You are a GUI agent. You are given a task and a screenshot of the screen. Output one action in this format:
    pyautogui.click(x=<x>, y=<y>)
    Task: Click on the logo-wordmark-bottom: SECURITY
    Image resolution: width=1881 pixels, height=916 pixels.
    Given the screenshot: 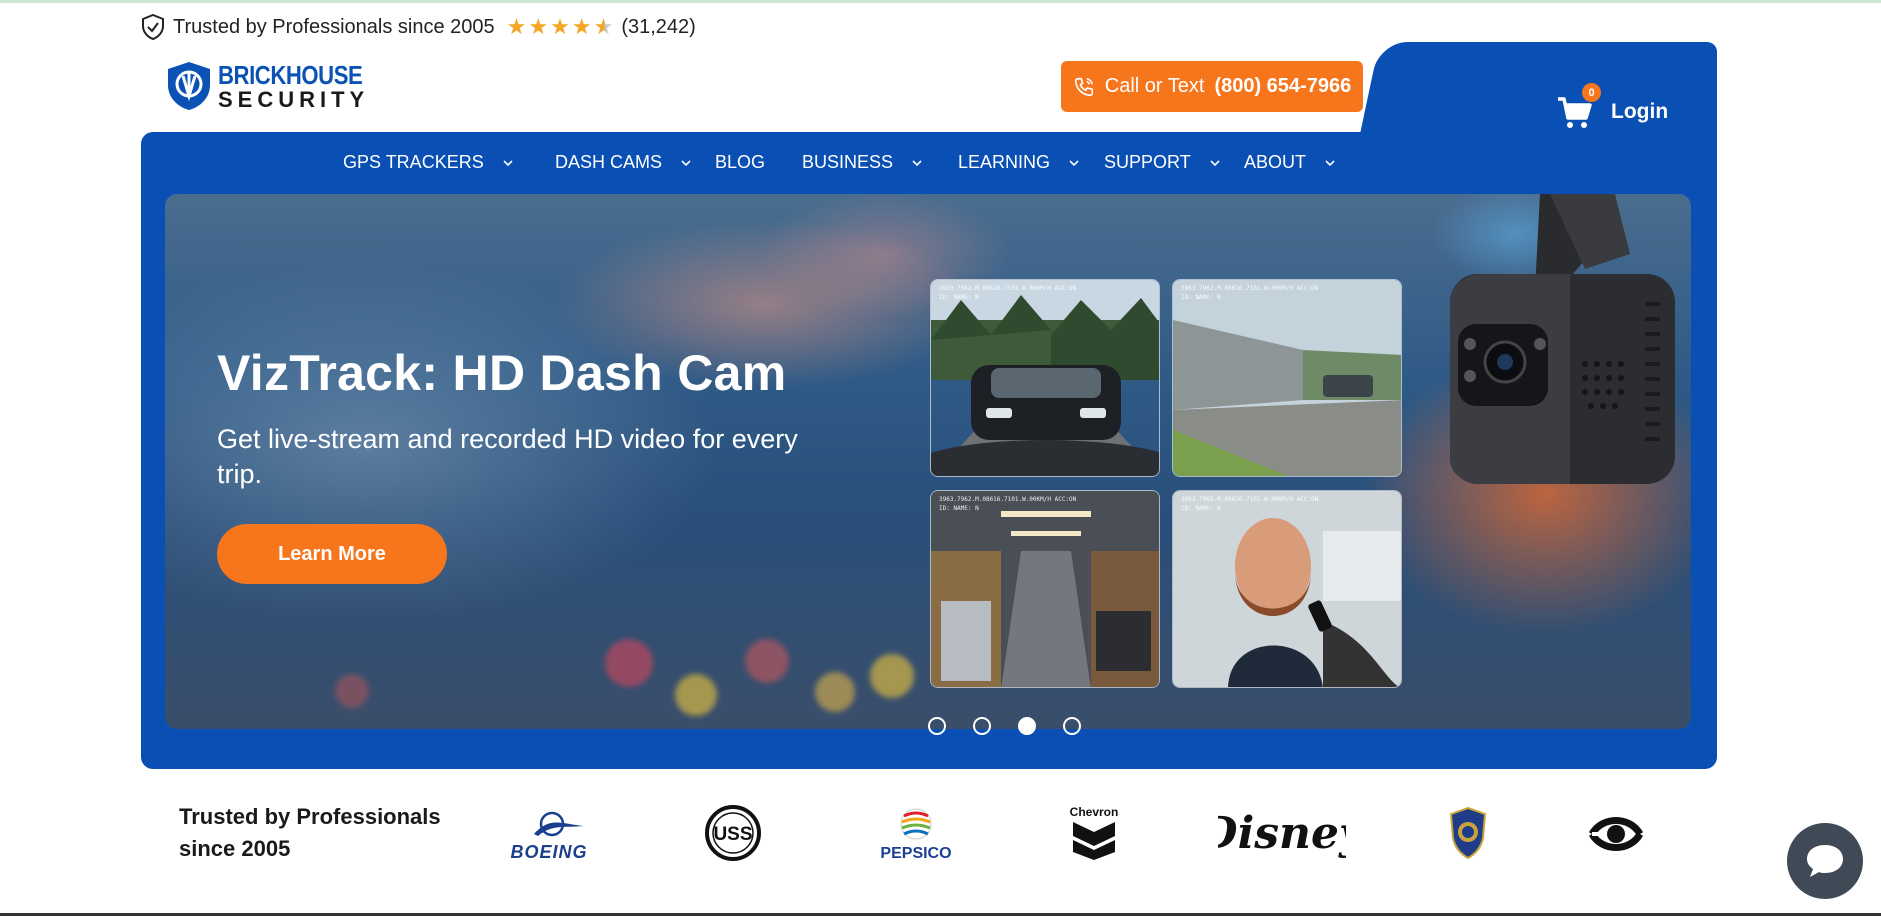 What is the action you would take?
    pyautogui.click(x=294, y=99)
    